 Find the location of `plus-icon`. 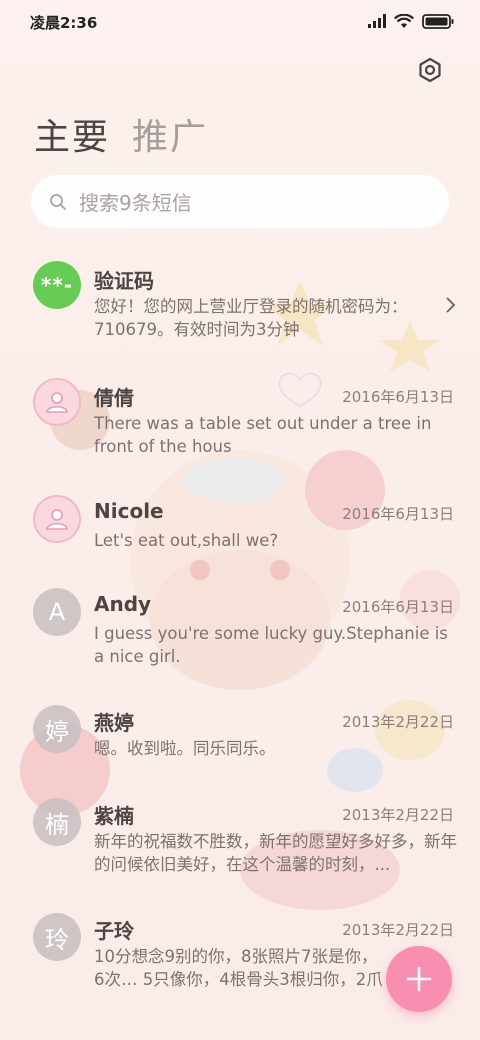

plus-icon is located at coordinates (419, 979).